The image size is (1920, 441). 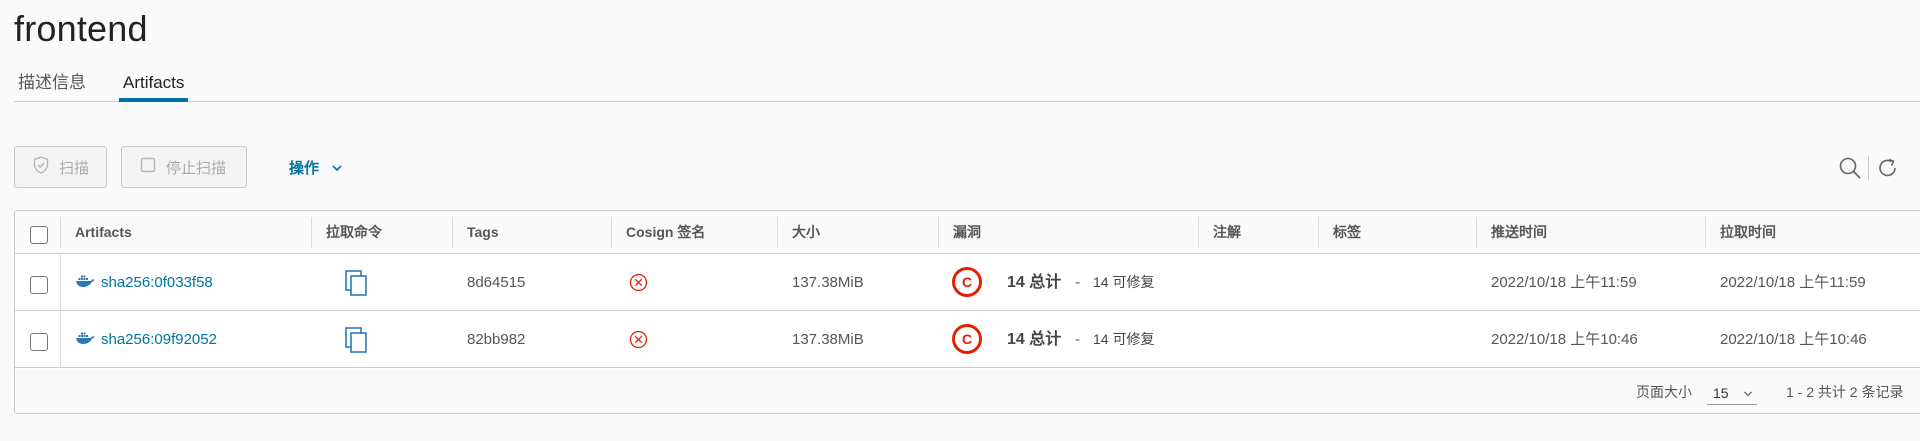 I want to click on column-header-artifacts: Artifacts, so click(x=103, y=232).